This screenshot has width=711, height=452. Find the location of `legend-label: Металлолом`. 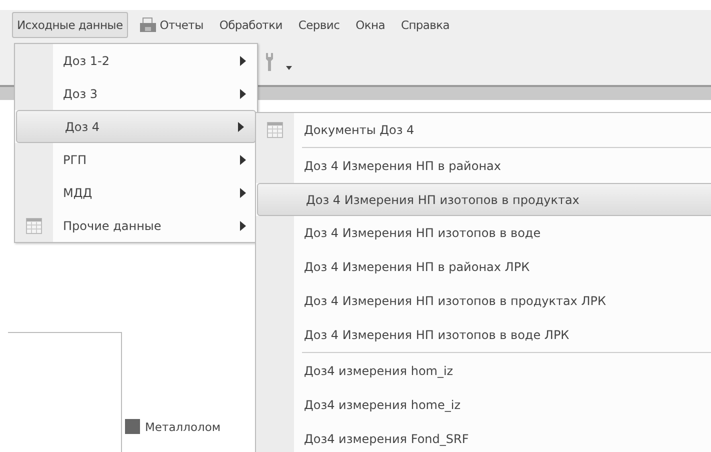

legend-label: Металлолом is located at coordinates (183, 427).